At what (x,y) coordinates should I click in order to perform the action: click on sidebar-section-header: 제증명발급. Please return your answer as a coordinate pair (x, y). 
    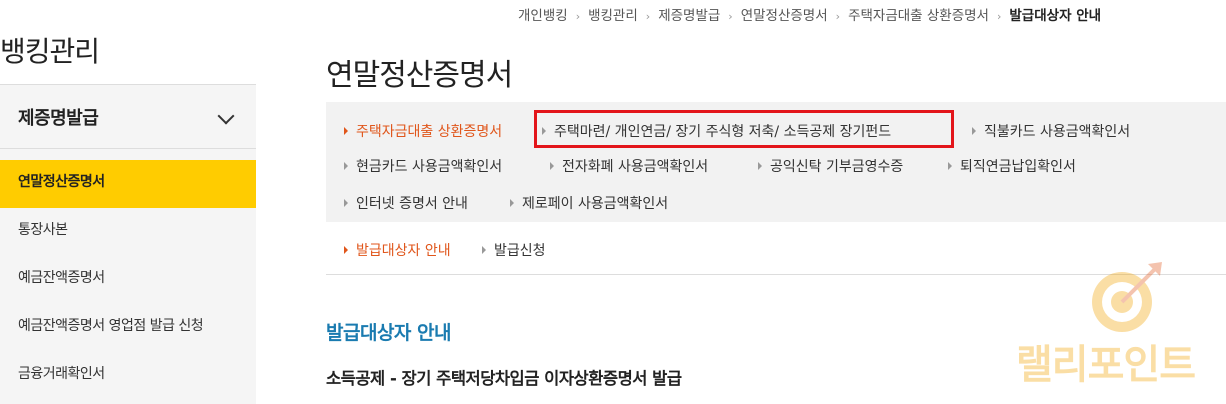
    Looking at the image, I should click on (128, 116).